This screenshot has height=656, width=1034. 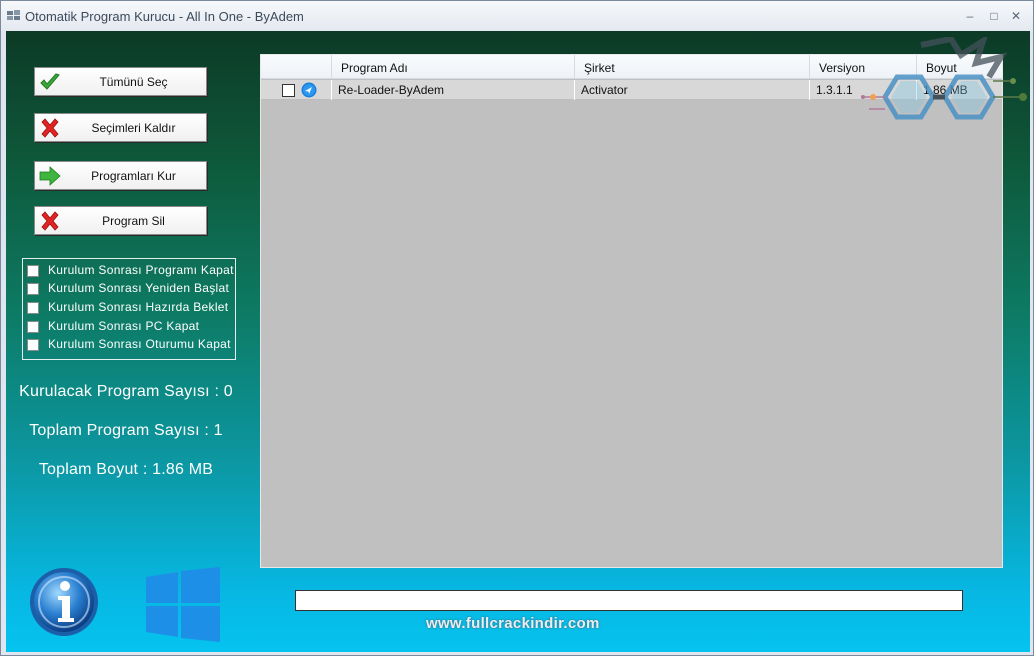 What do you see at coordinates (374, 68) in the screenshot?
I see `column-header-label: Program Adı` at bounding box center [374, 68].